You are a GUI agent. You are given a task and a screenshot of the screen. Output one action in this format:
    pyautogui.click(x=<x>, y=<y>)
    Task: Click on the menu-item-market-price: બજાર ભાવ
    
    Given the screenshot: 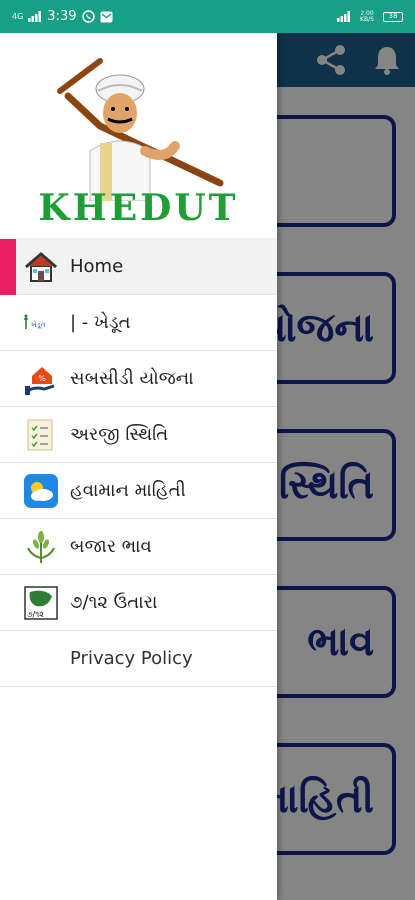 What is the action you would take?
    pyautogui.click(x=138, y=547)
    